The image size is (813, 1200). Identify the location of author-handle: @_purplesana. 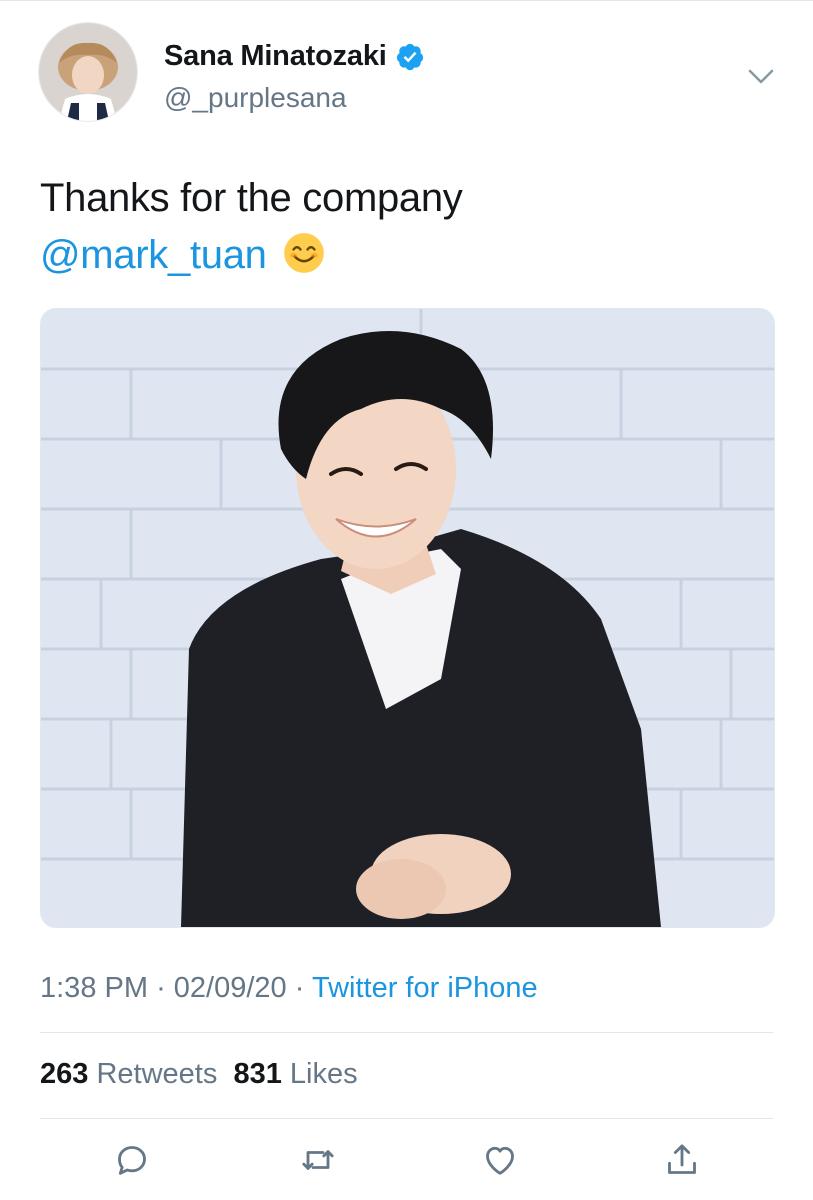
(255, 98).